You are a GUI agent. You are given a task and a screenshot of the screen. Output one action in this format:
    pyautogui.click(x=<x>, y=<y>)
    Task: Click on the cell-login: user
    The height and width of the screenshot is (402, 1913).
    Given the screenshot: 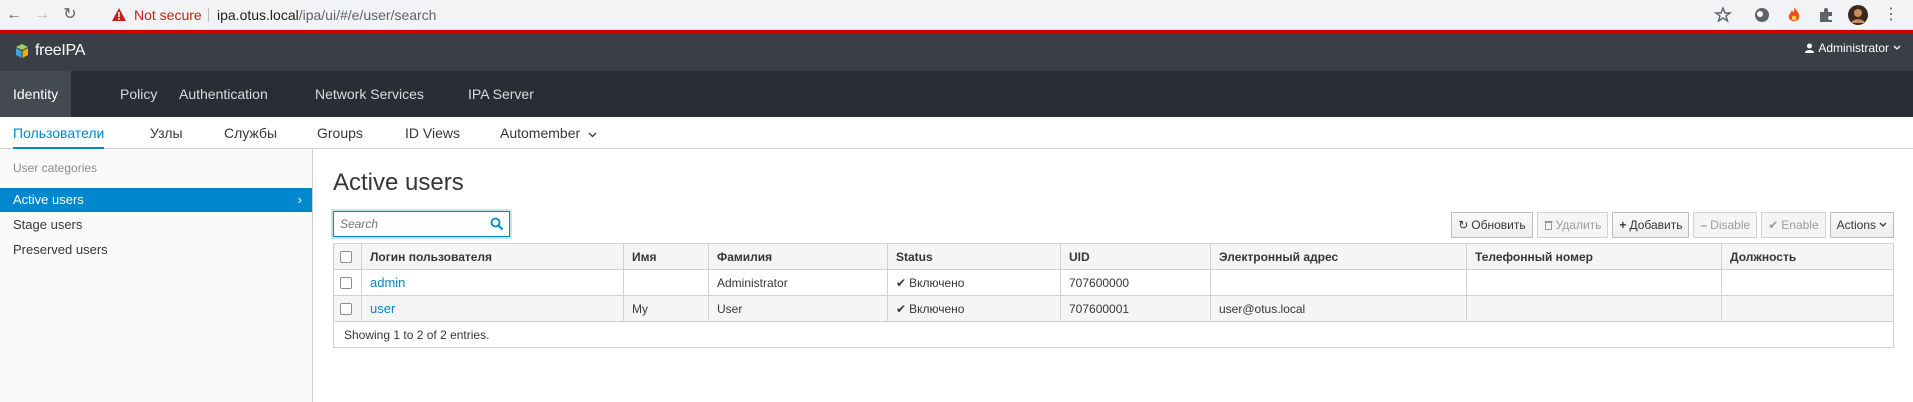 What is the action you would take?
    pyautogui.click(x=492, y=308)
    